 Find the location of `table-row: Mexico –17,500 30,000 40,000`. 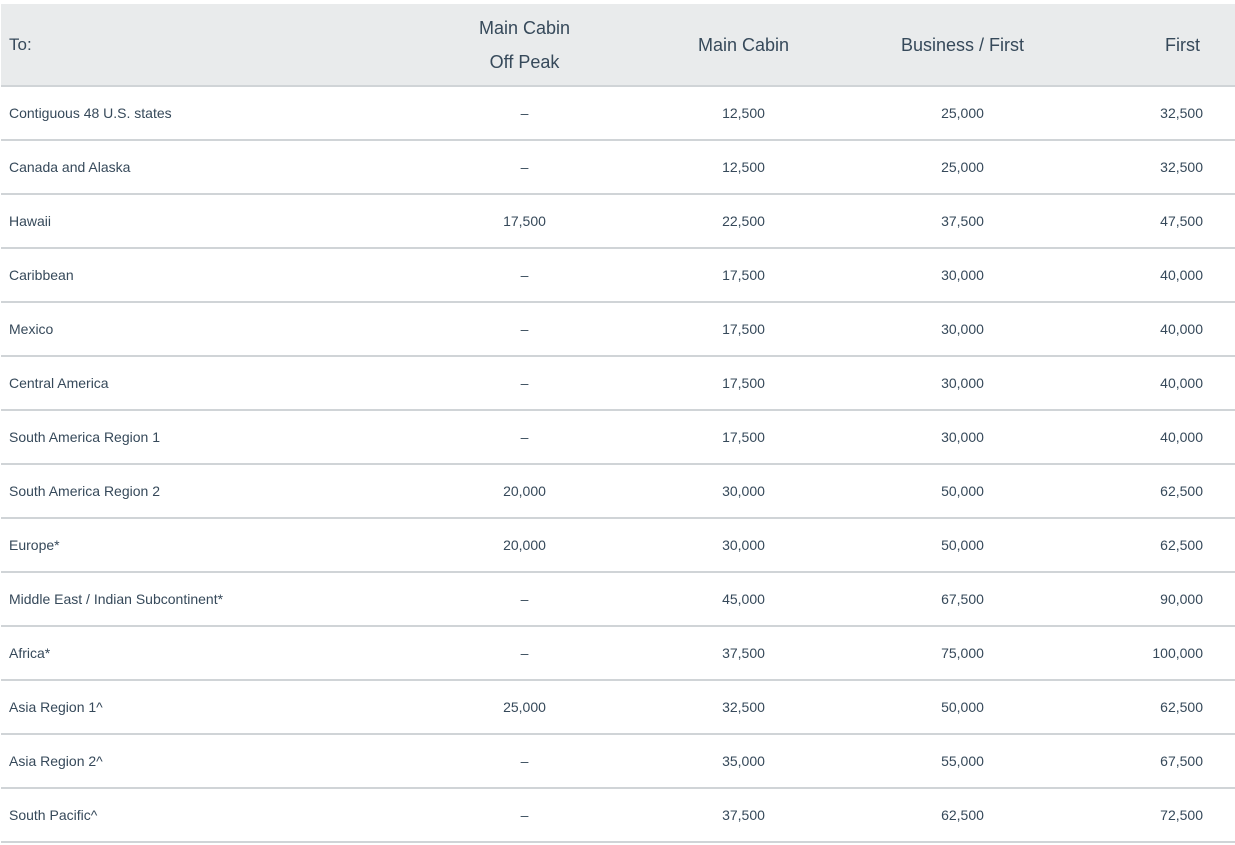

table-row: Mexico –17,500 30,000 40,000 is located at coordinates (618, 329).